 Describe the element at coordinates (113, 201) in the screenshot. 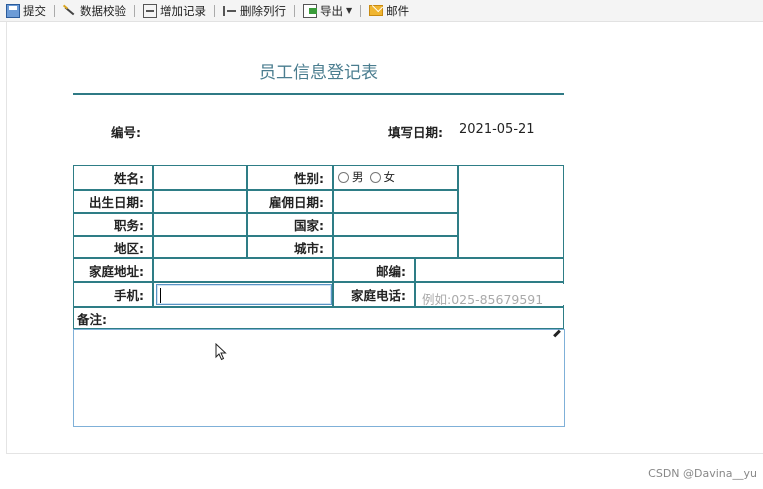

I see `birth-date-label: 出生日期:` at that location.